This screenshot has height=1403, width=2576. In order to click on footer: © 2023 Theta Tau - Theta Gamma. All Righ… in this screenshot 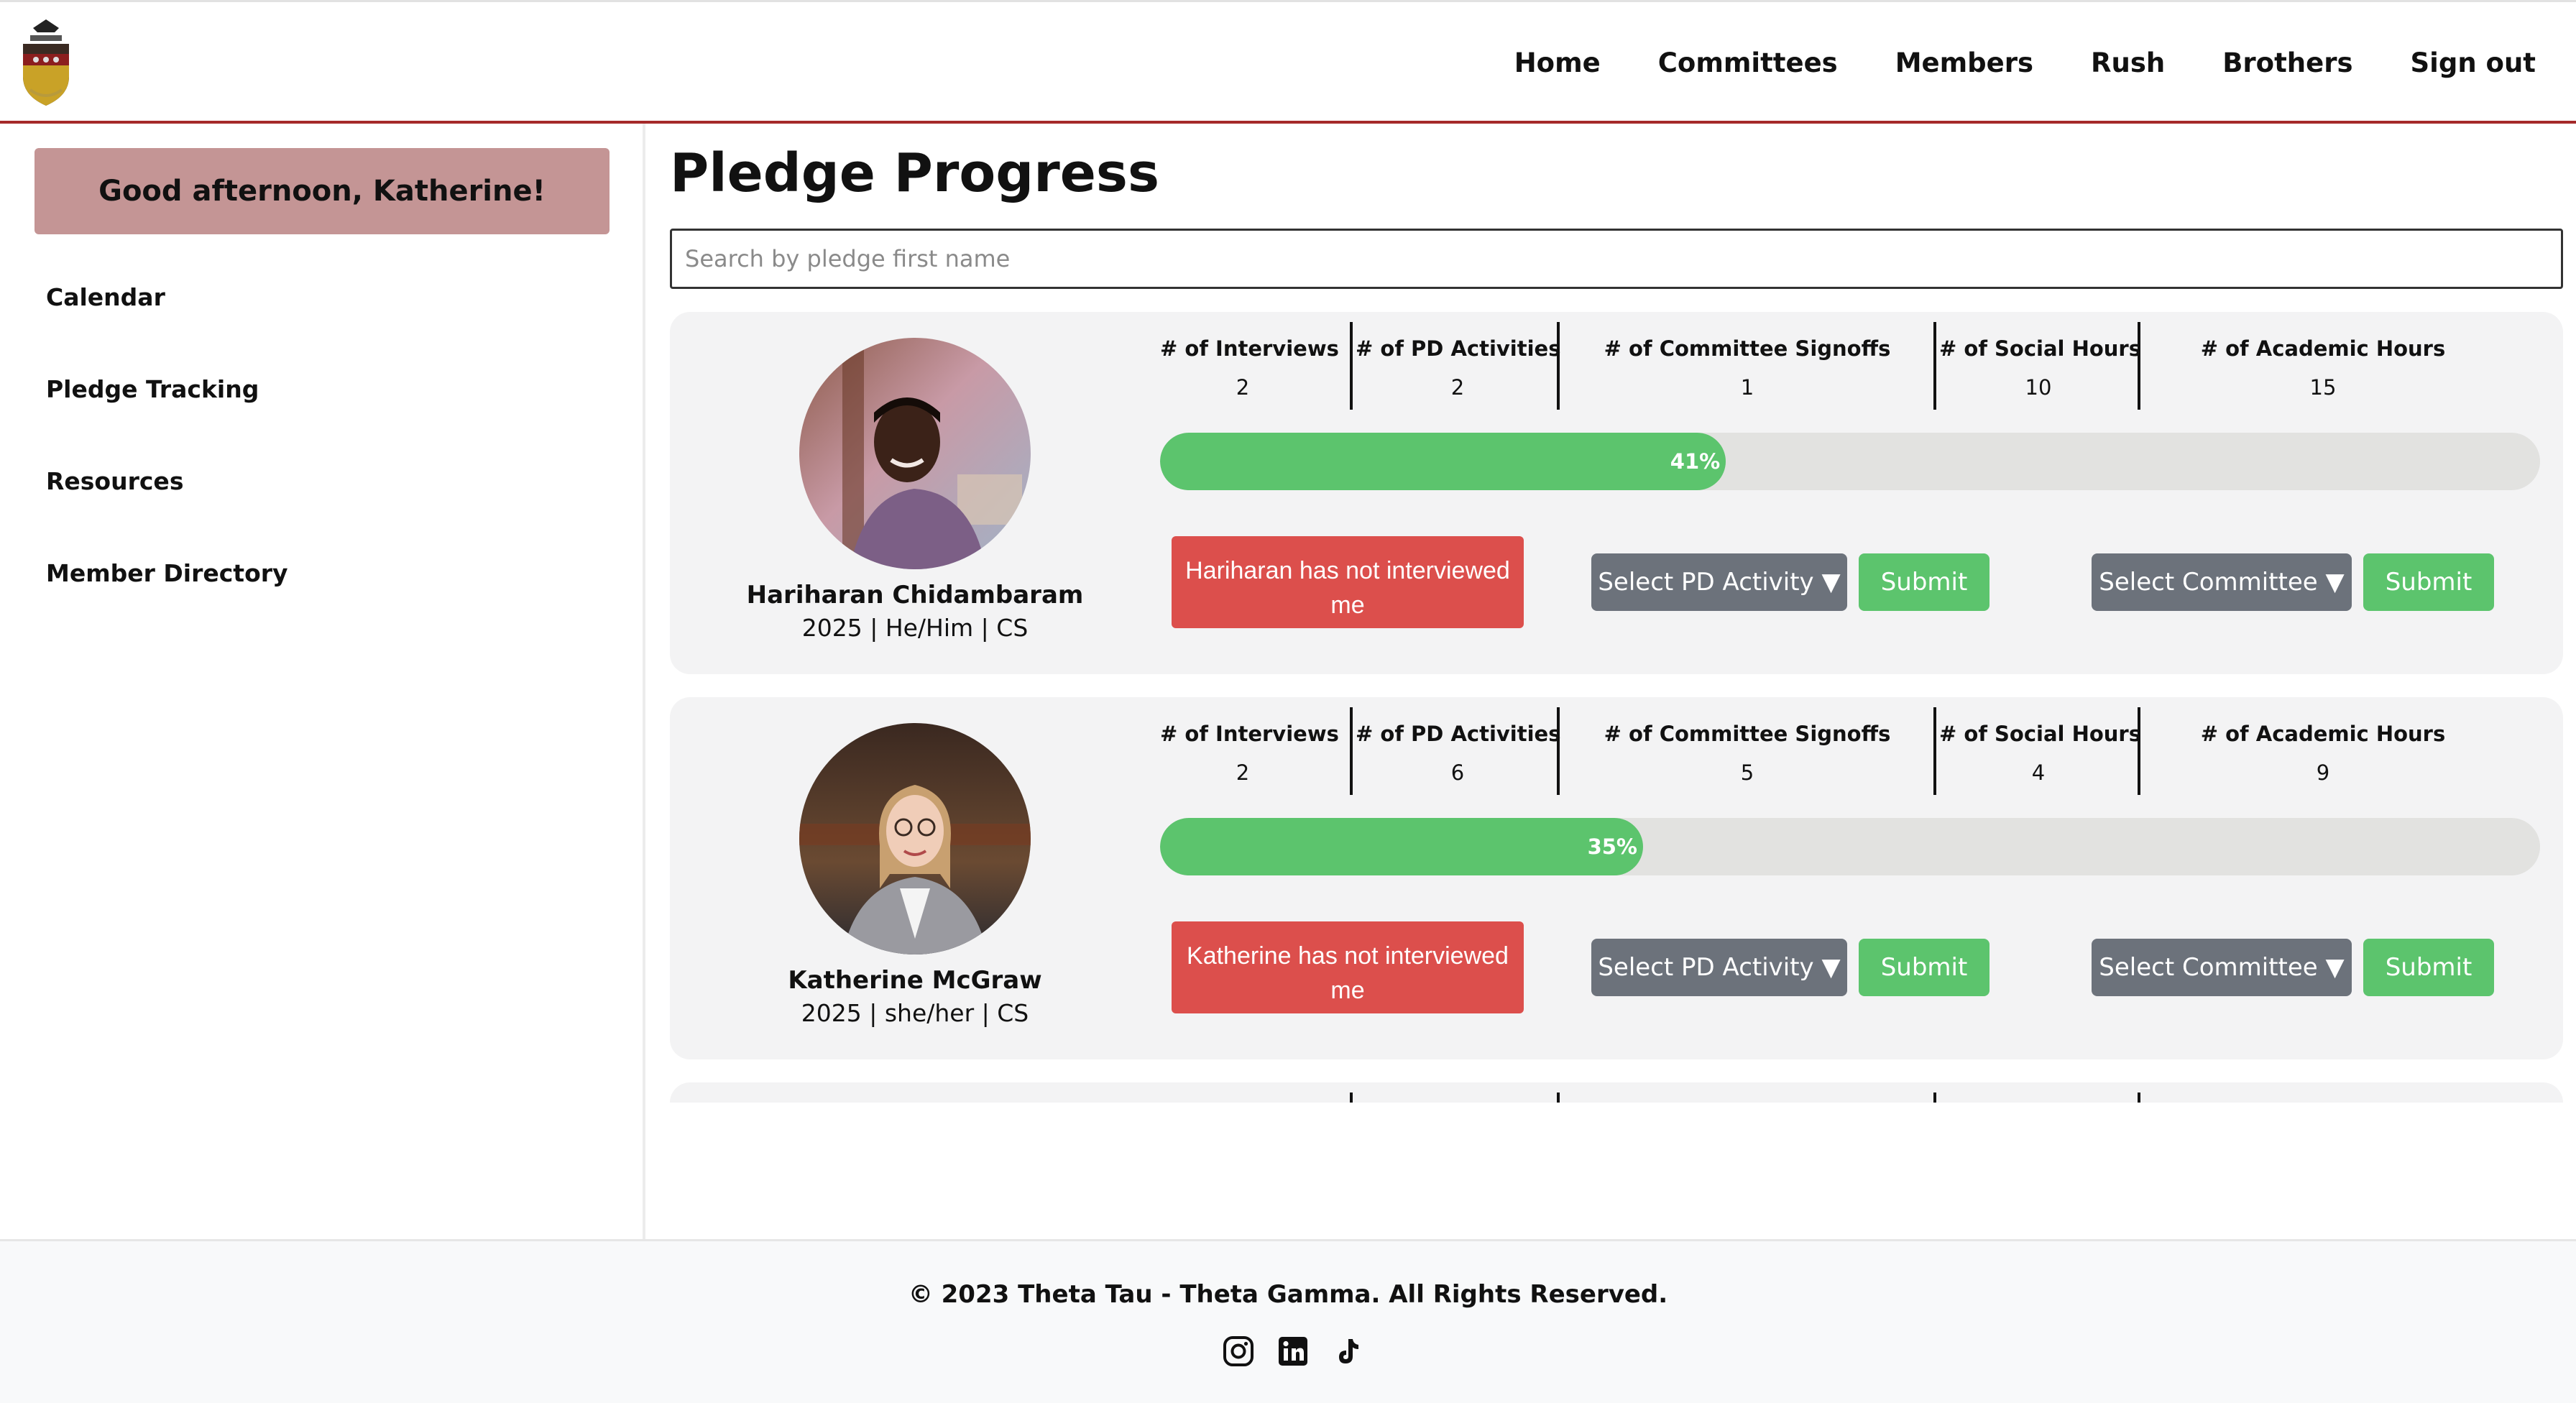, I will do `click(1288, 1321)`.